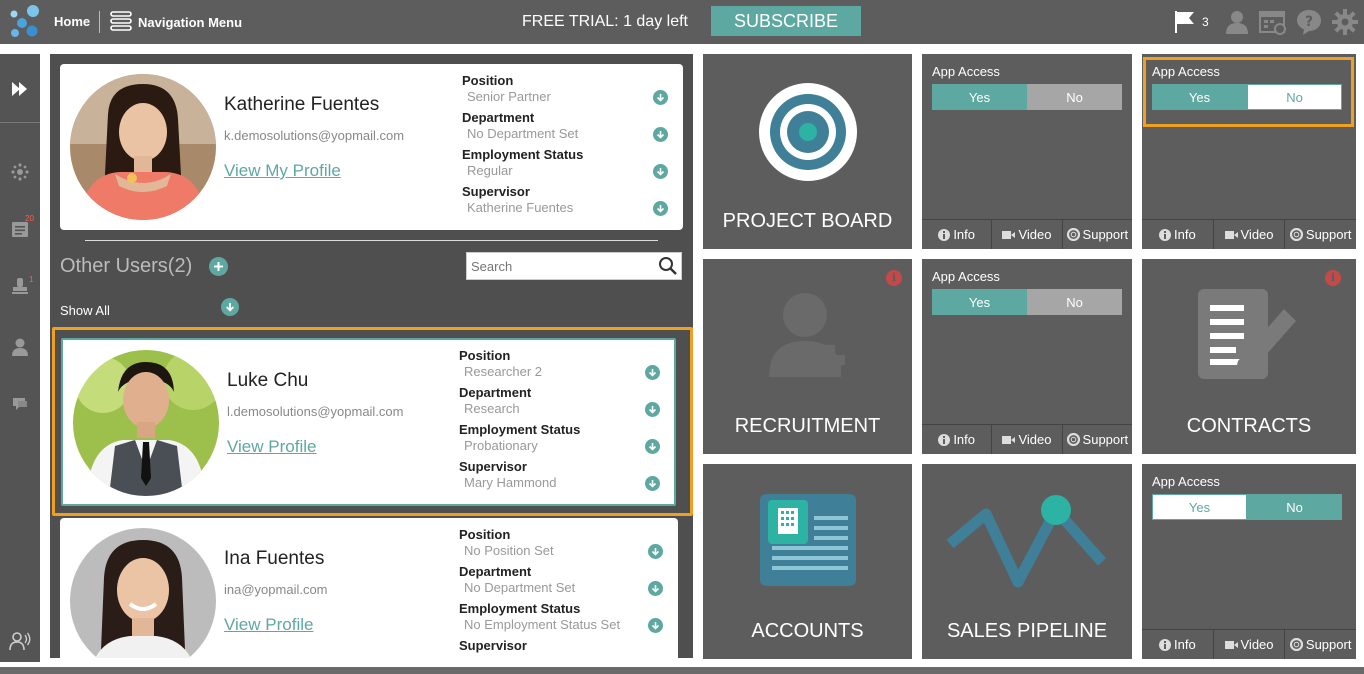 This screenshot has height=674, width=1364. Describe the element at coordinates (282, 171) in the screenshot. I see `view-my-profile-link: View My Profile` at that location.